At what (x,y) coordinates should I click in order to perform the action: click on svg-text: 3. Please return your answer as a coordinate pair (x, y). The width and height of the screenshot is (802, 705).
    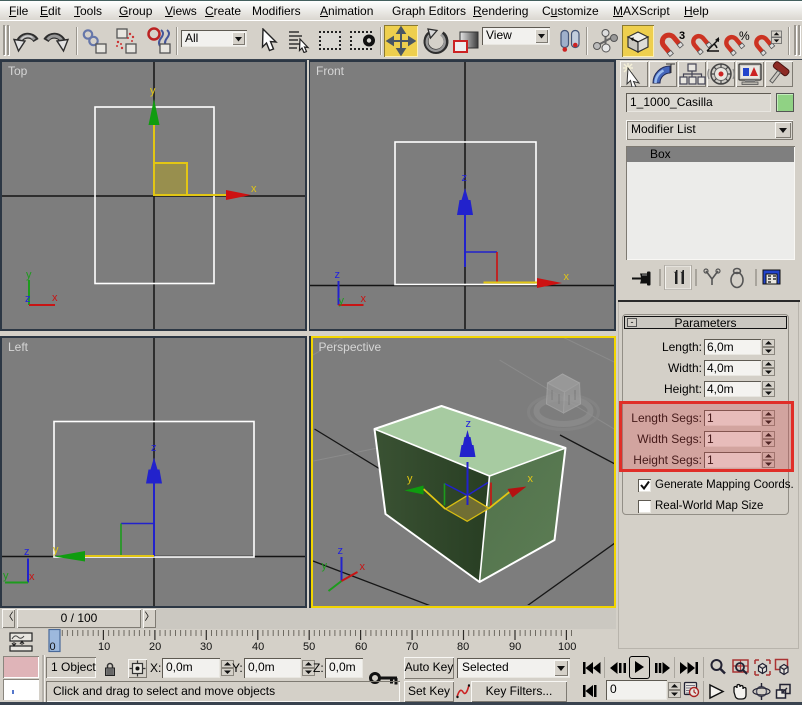
    Looking at the image, I should click on (682, 36).